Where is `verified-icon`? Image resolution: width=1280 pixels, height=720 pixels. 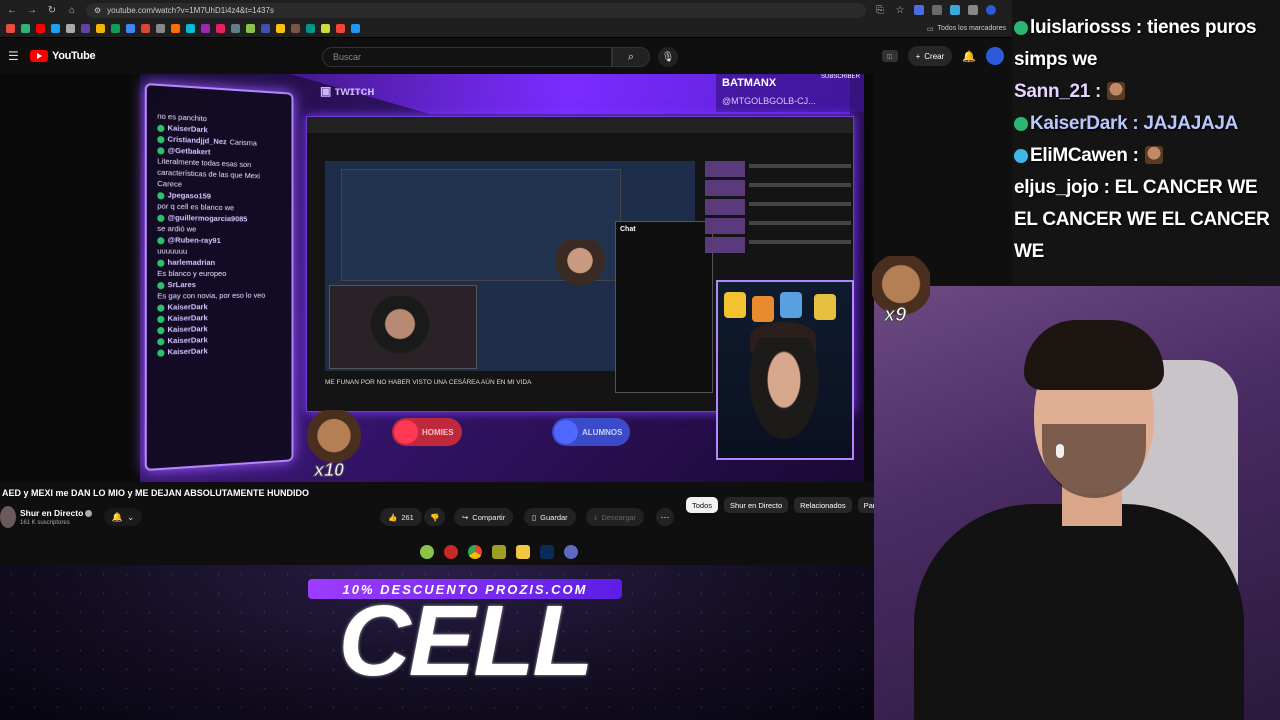 verified-icon is located at coordinates (88, 513).